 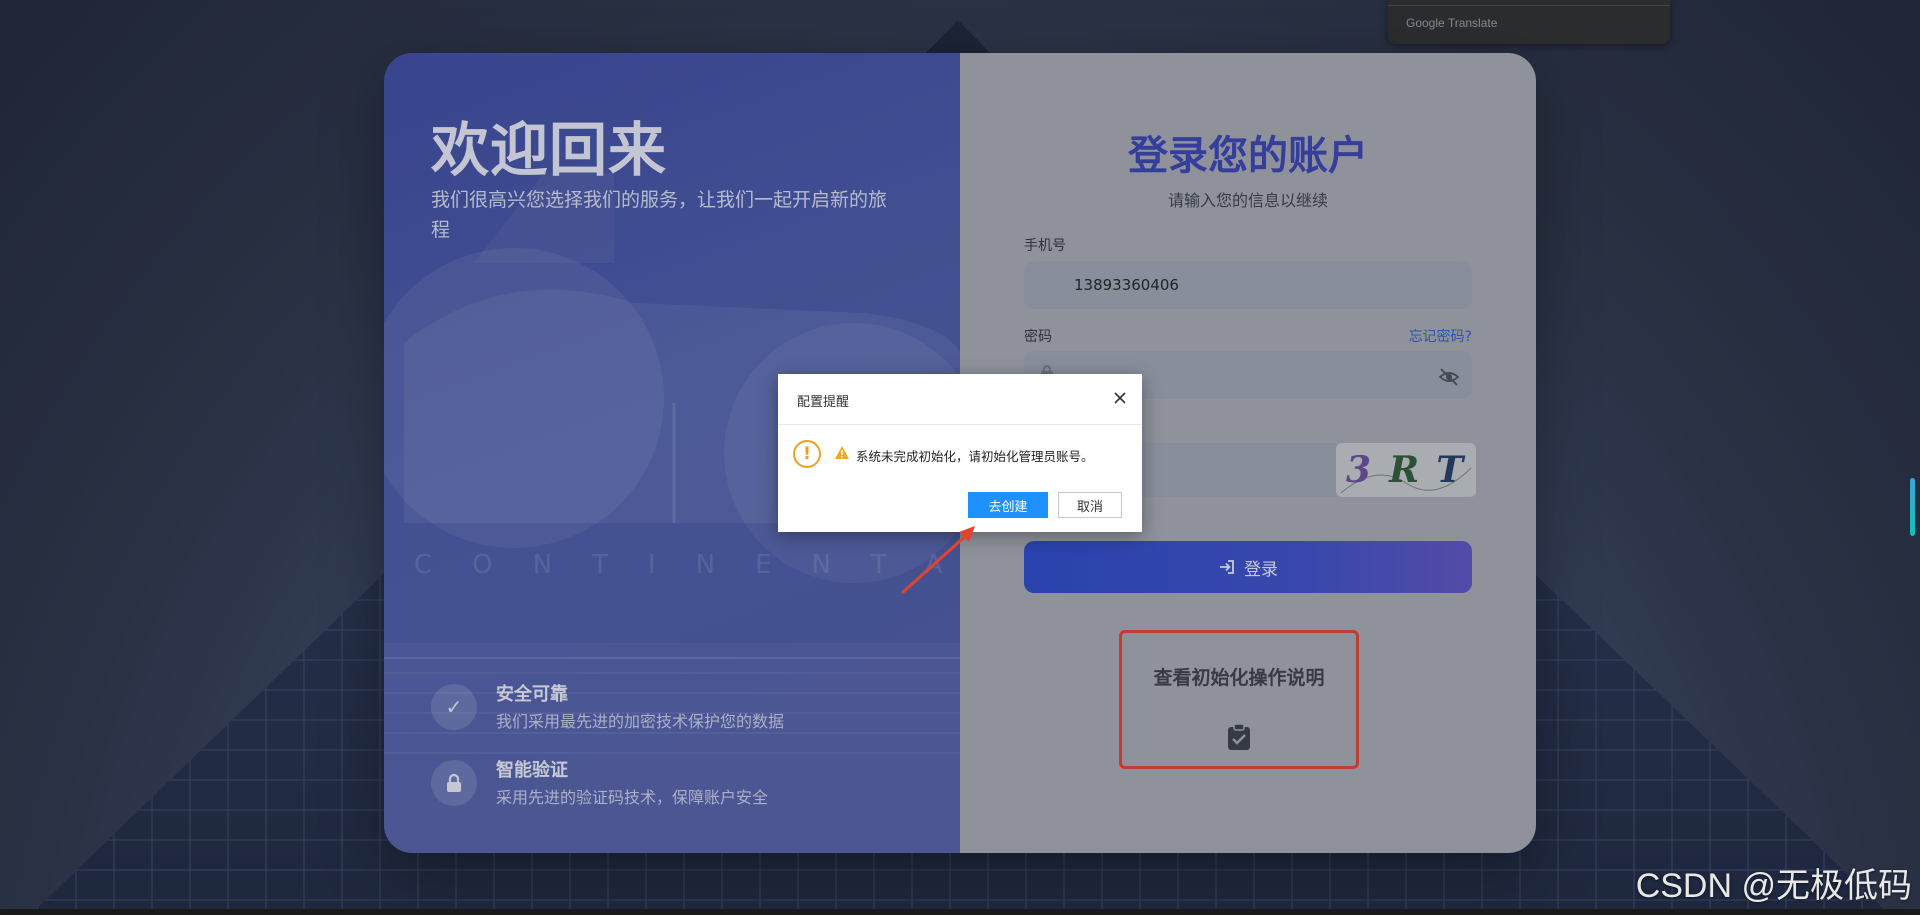 I want to click on create-button: 去创建, so click(x=1008, y=505).